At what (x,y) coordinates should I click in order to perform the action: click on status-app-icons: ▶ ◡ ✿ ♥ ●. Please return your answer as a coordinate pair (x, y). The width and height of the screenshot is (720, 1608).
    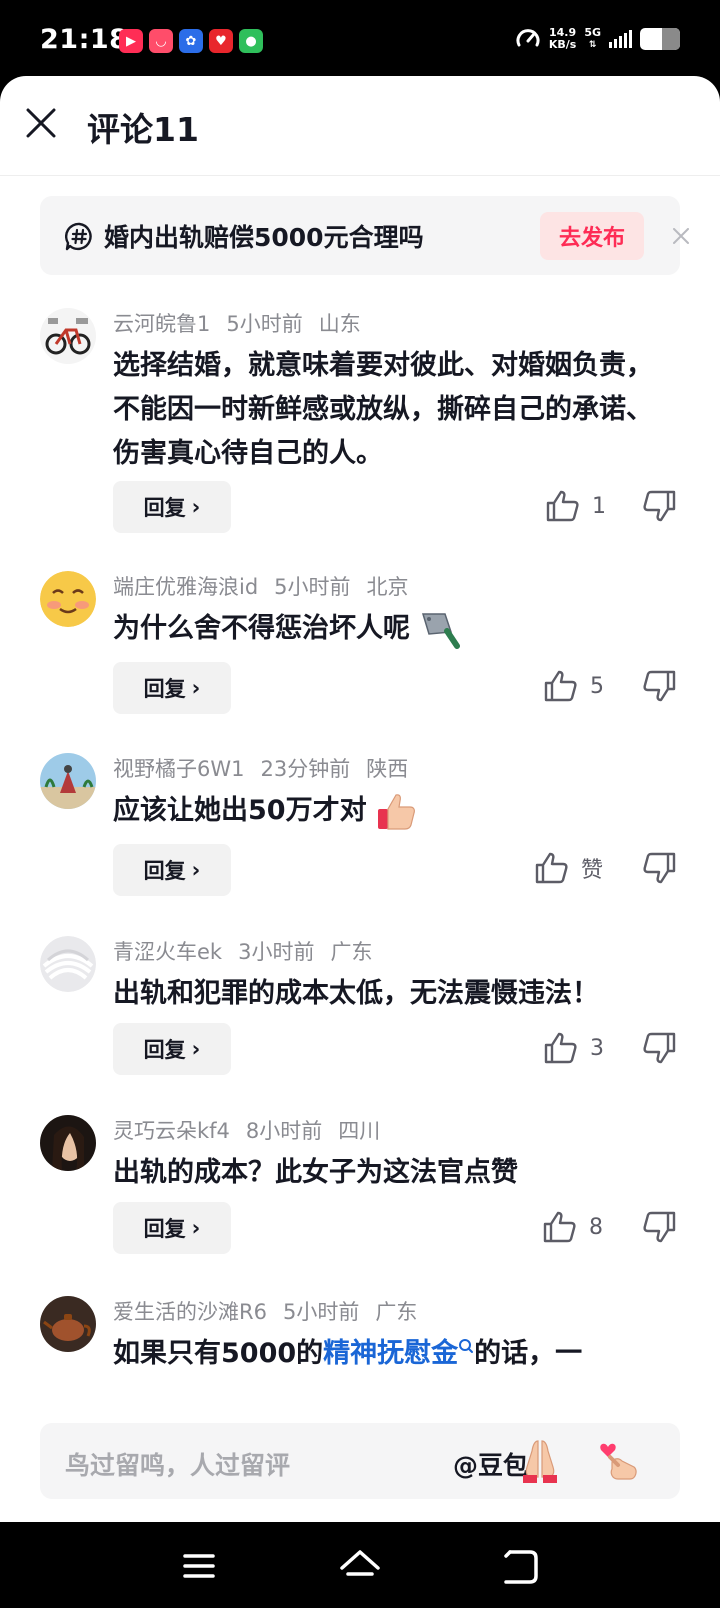
    Looking at the image, I should click on (191, 41).